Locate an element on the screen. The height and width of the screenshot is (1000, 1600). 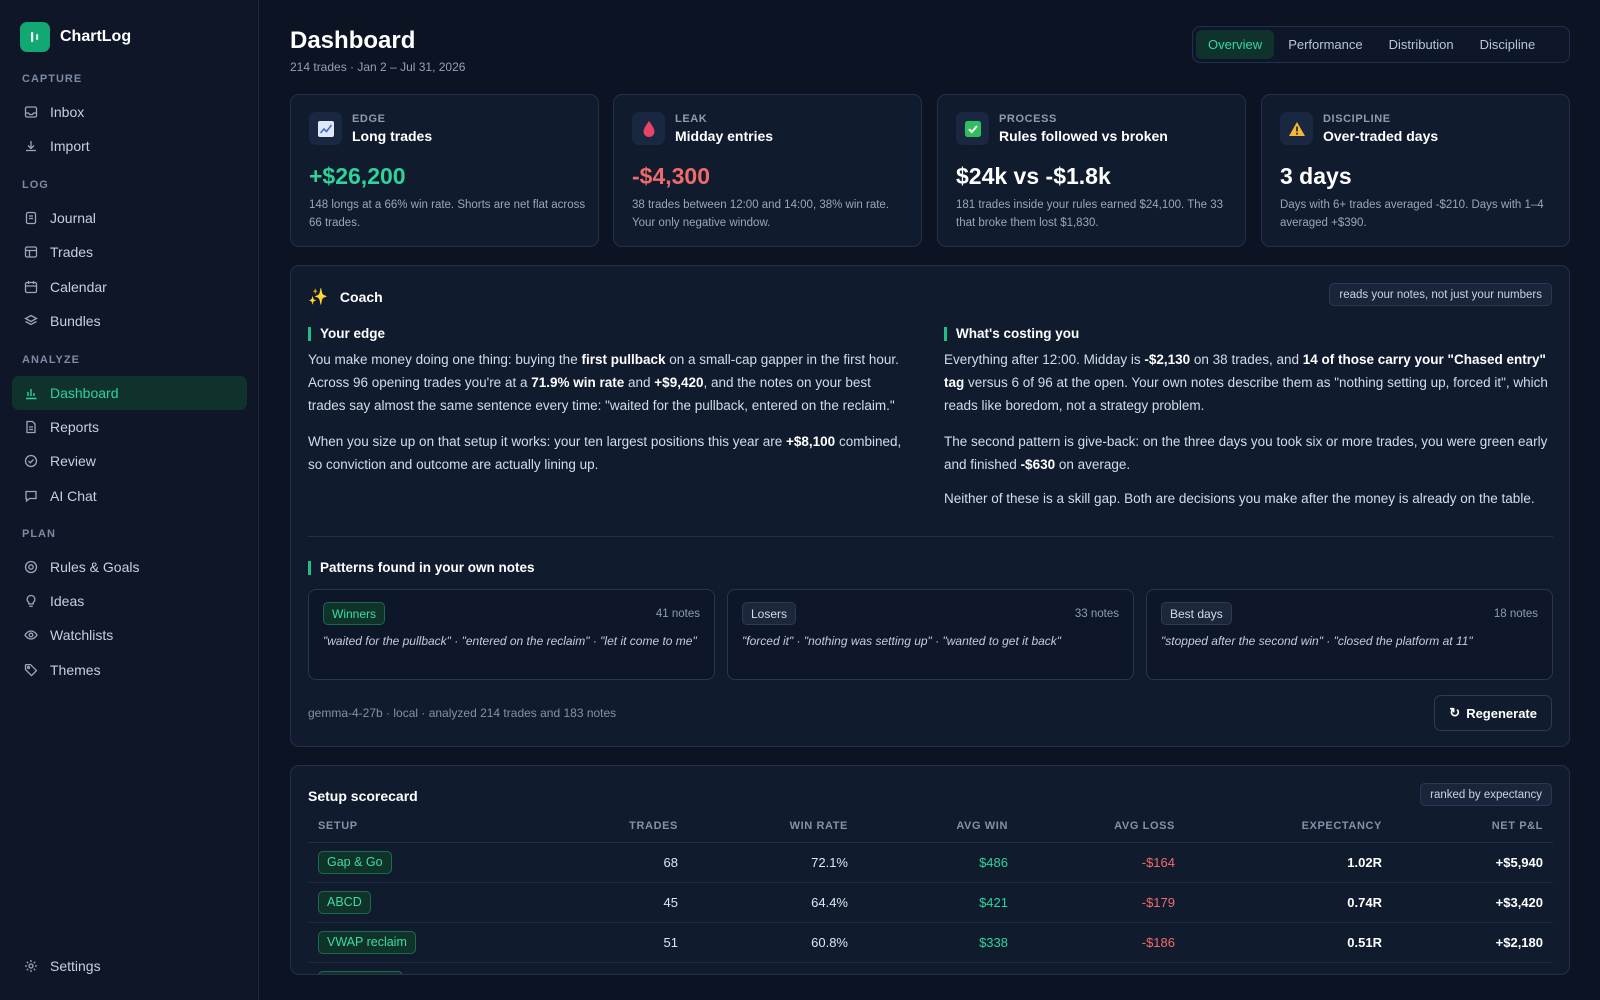
table-row: ABCD 45 64.4% $421 -$179 0.74R +$3,420 is located at coordinates (930, 902).